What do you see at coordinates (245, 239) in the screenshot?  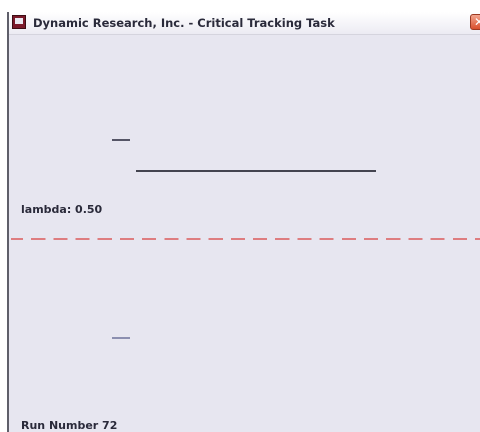 I see `dashed-divider` at bounding box center [245, 239].